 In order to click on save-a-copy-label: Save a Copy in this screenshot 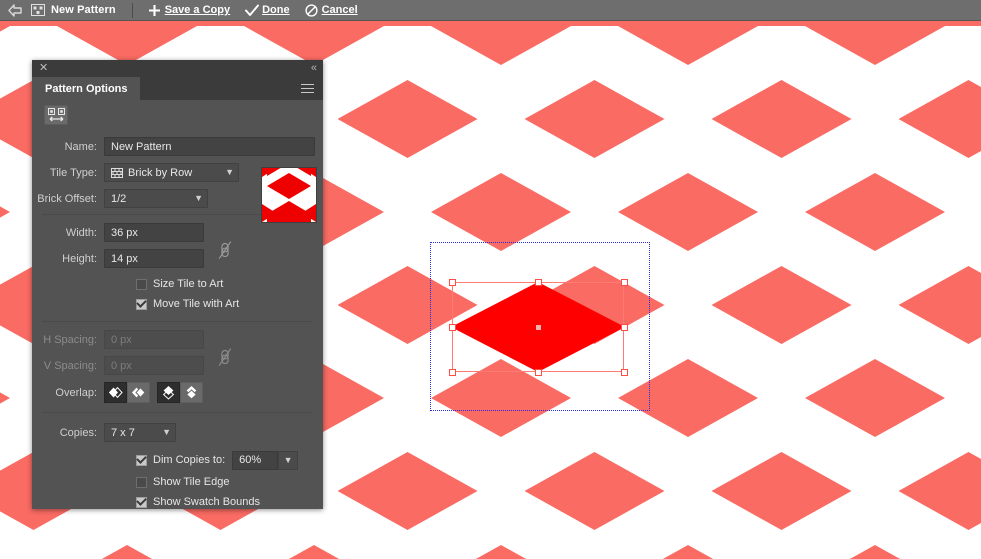, I will do `click(197, 10)`.